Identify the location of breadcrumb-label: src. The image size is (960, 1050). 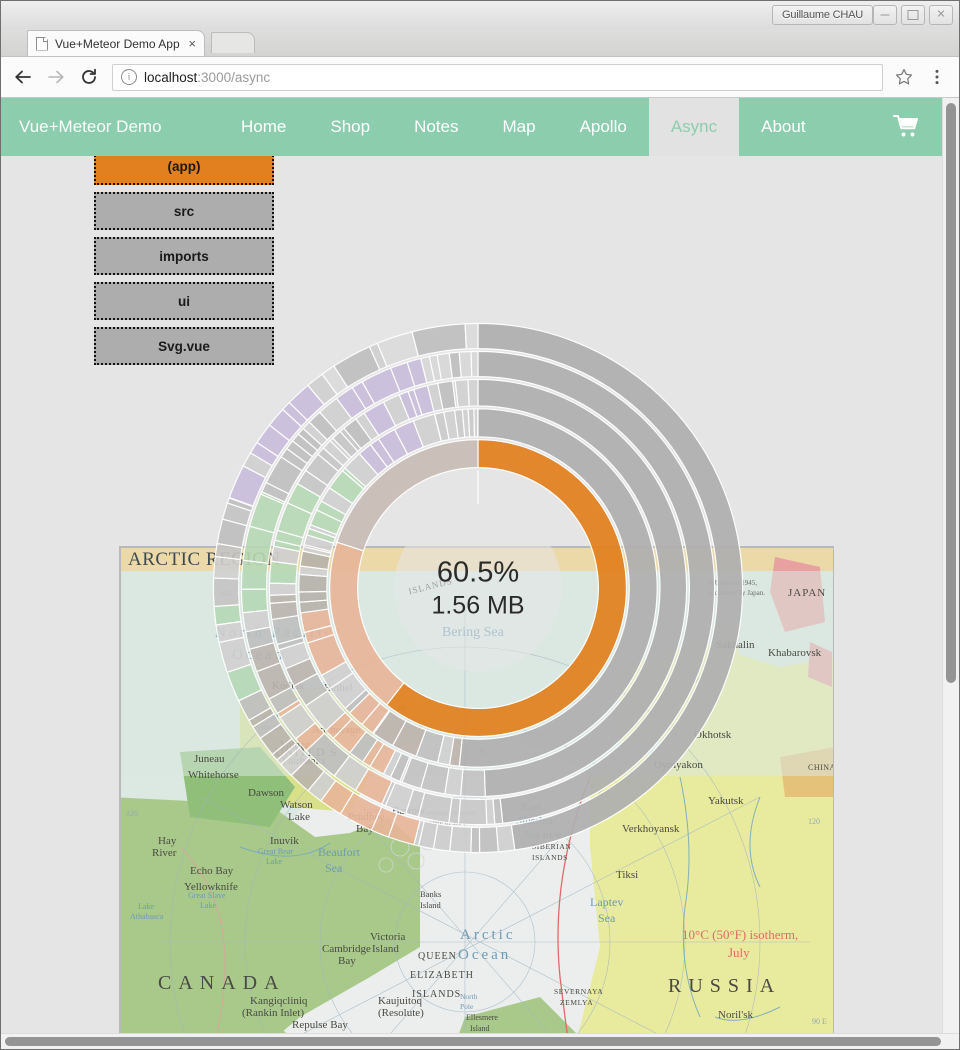
(184, 211).